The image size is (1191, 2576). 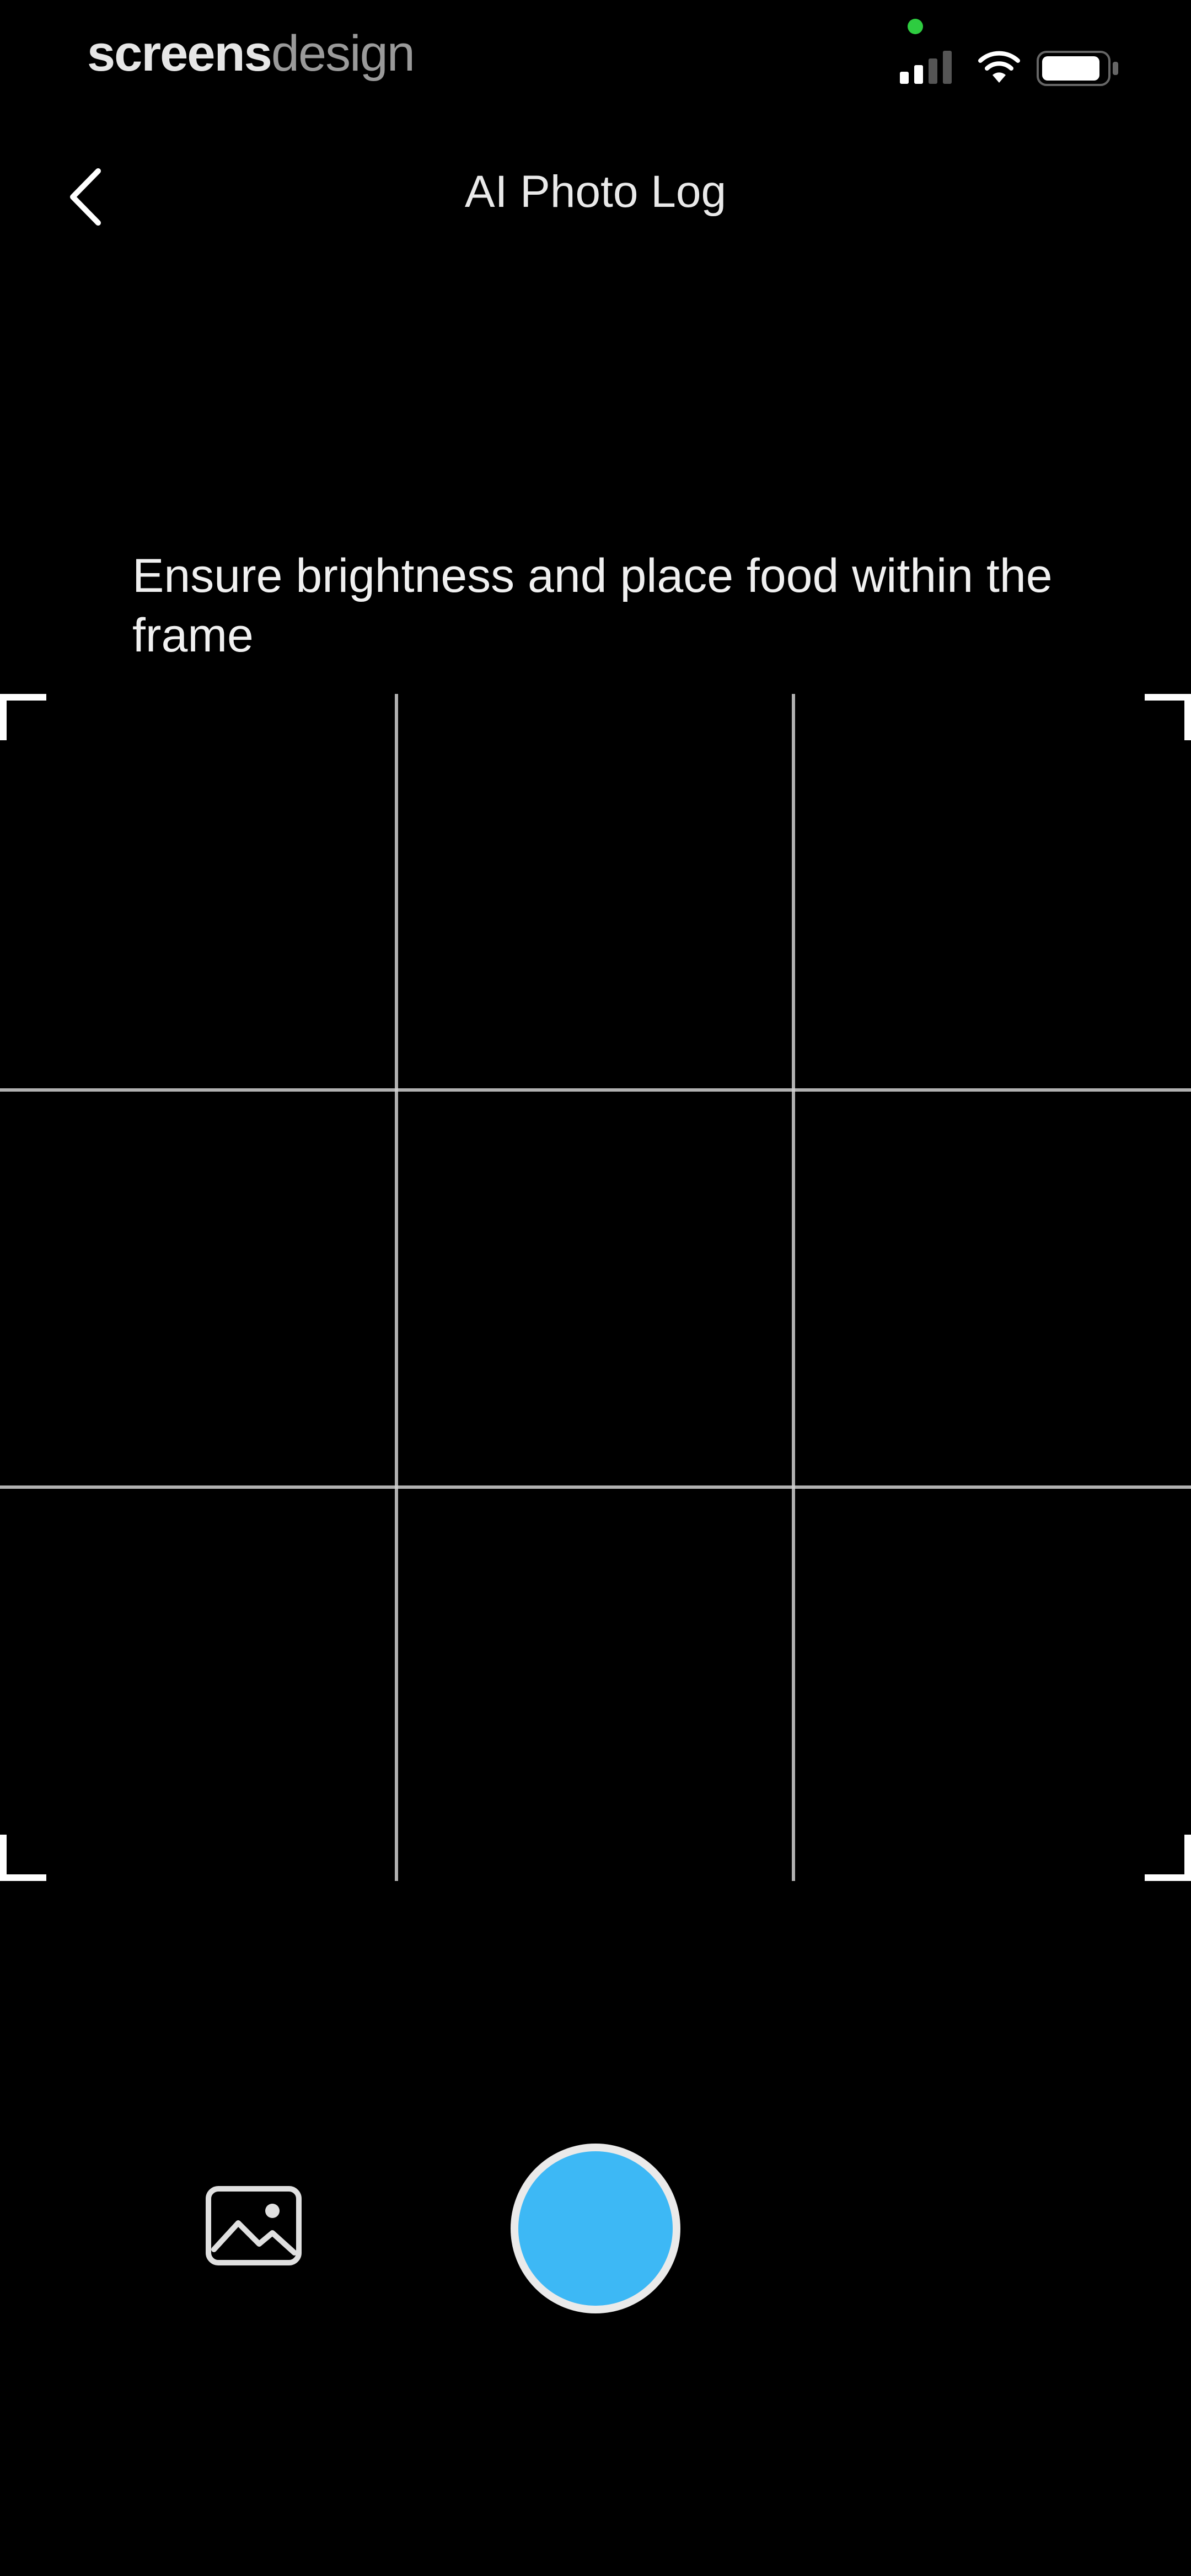 What do you see at coordinates (179, 53) in the screenshot?
I see `brand-watermark-part-1: screens` at bounding box center [179, 53].